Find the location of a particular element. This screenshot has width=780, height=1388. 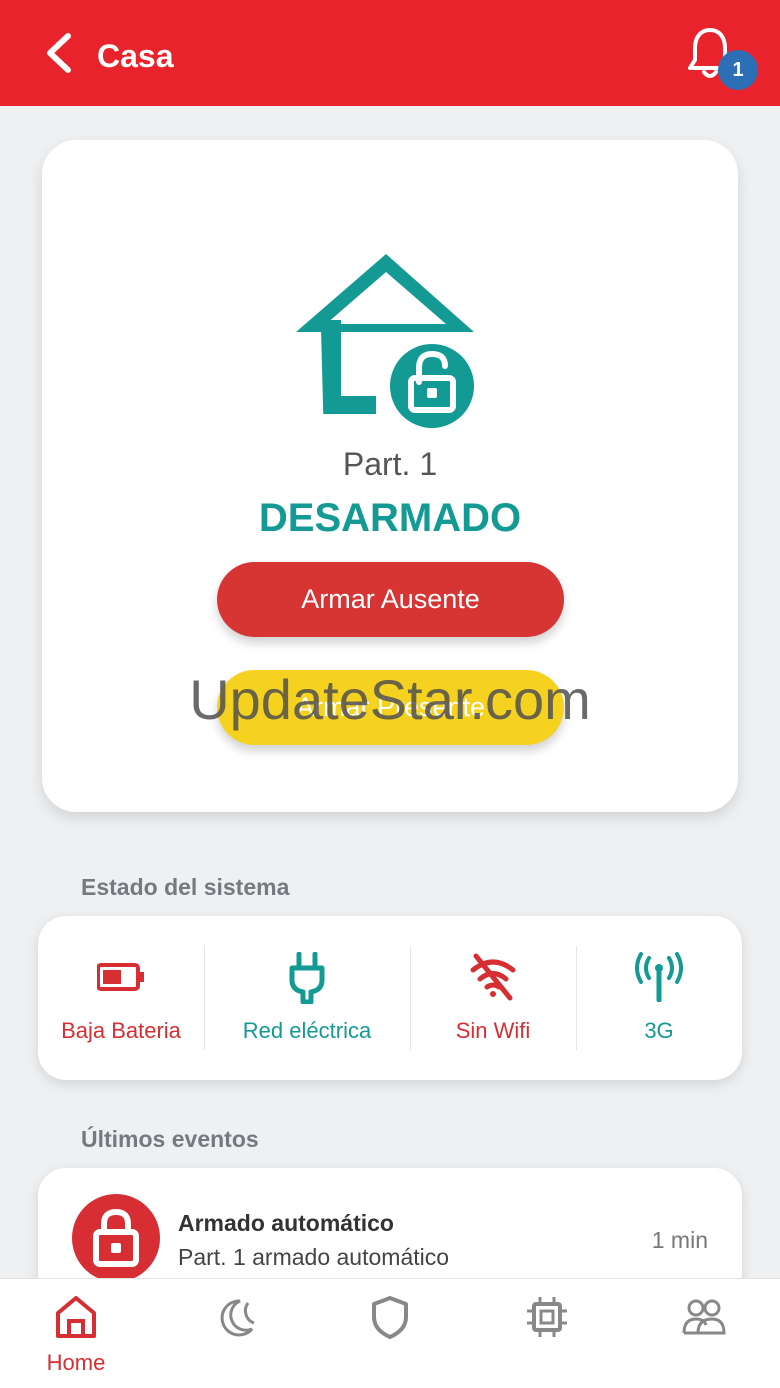

status-wifi: Sin Wifi is located at coordinates (493, 998).